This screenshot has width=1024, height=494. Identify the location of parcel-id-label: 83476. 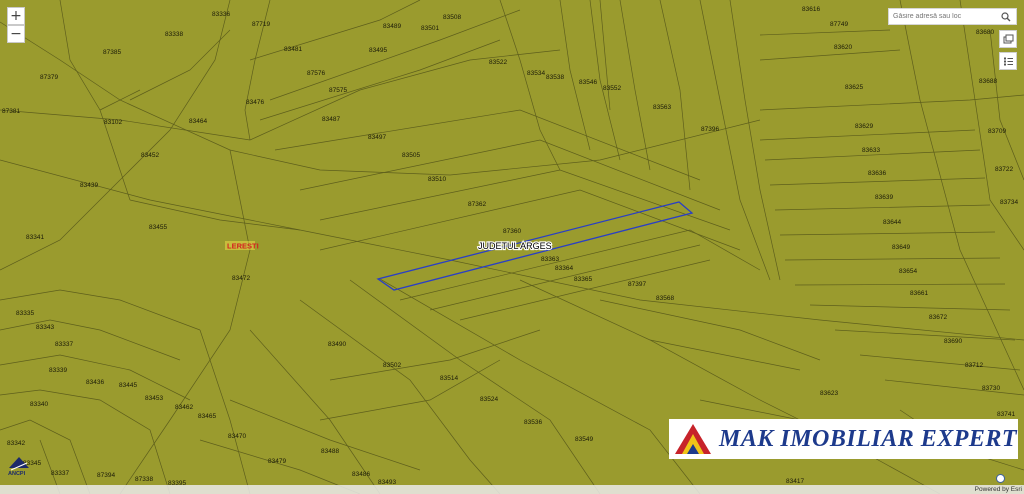
(255, 102).